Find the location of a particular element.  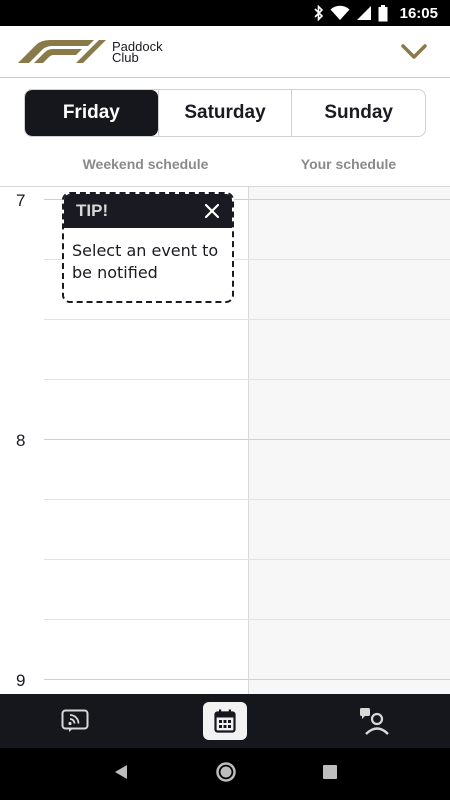

nav-schedule is located at coordinates (225, 721).